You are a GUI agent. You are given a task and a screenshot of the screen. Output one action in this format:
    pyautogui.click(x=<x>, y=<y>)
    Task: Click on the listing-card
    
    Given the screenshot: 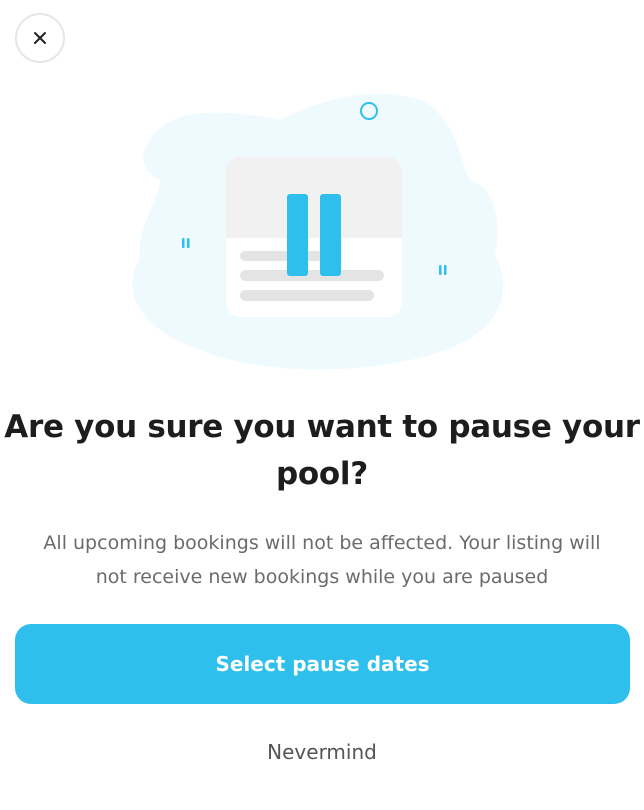 What is the action you would take?
    pyautogui.click(x=314, y=237)
    